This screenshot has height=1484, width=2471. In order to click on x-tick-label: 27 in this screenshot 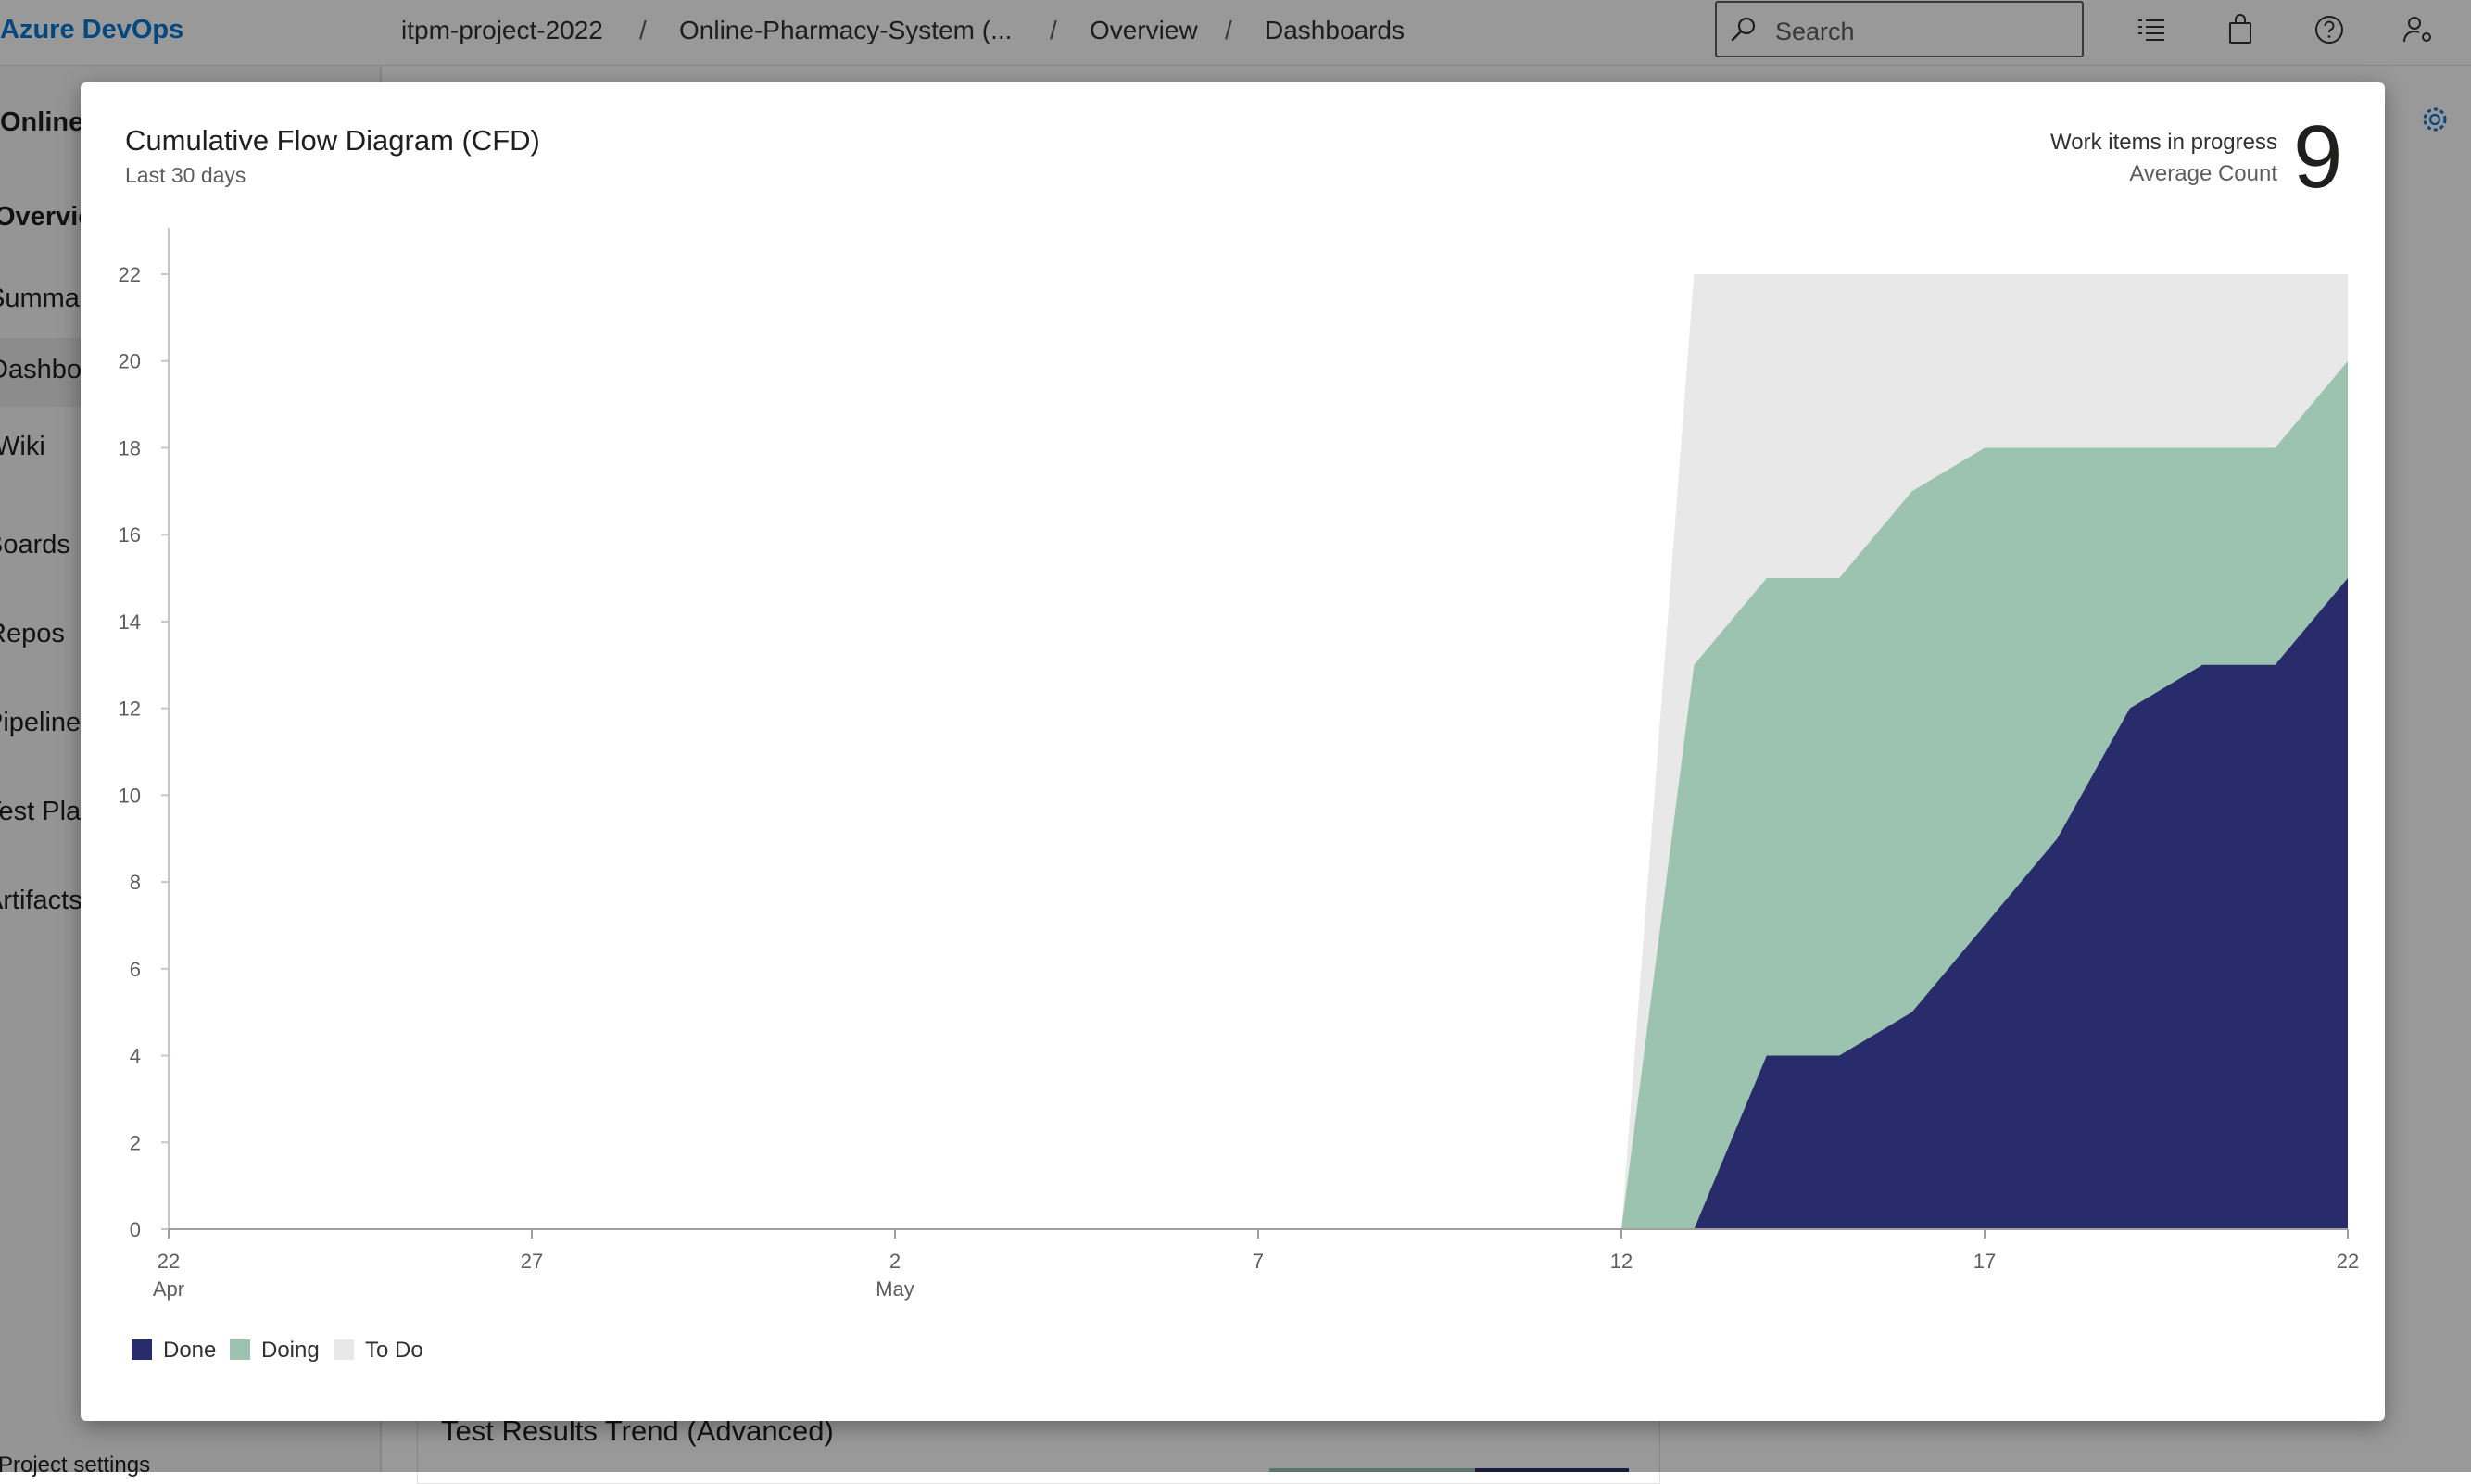, I will do `click(532, 1262)`.